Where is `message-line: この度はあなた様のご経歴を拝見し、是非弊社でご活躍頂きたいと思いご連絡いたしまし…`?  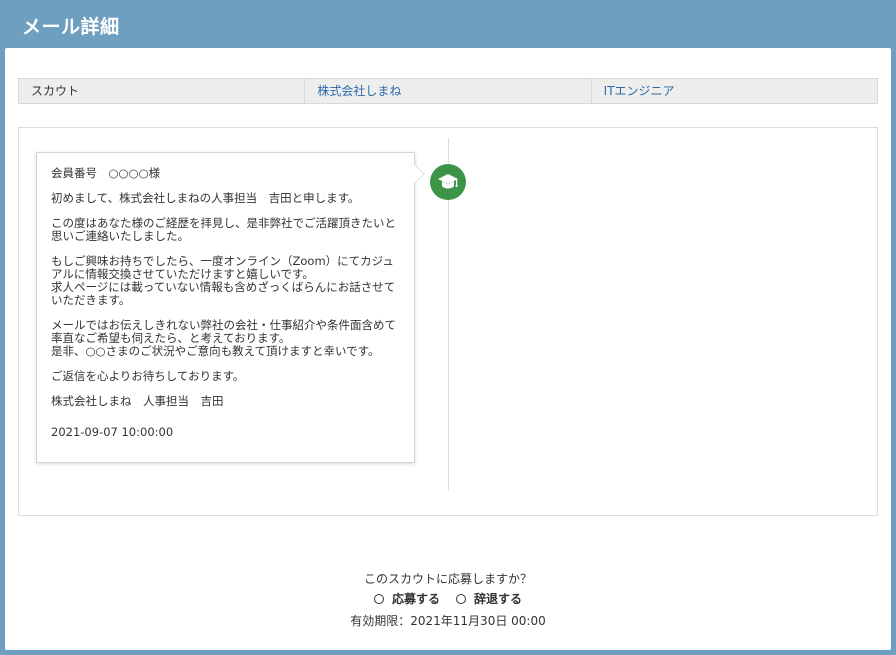
message-line: この度はあなた様のご経歴を拝見し、是非弊社でご活躍頂きたいと思いご連絡いたしまし… is located at coordinates (223, 229).